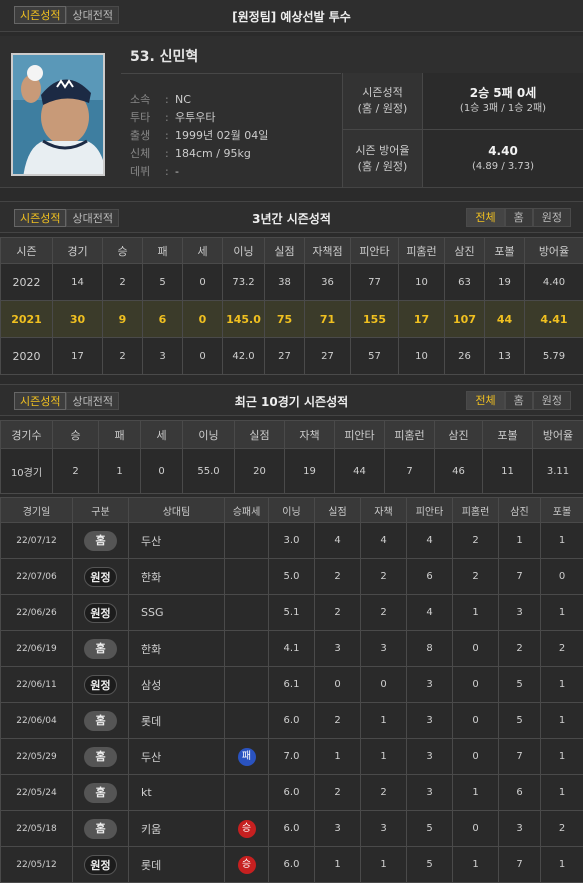 The image size is (583, 883). What do you see at coordinates (429, 648) in the screenshot?
I see `stat-cell: 8` at bounding box center [429, 648].